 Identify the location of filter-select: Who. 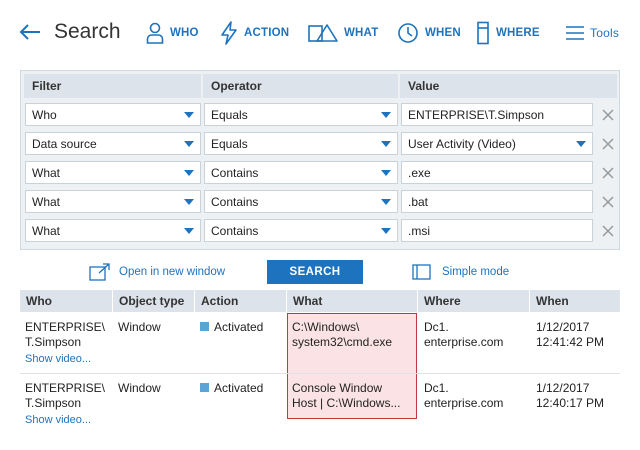
(113, 114).